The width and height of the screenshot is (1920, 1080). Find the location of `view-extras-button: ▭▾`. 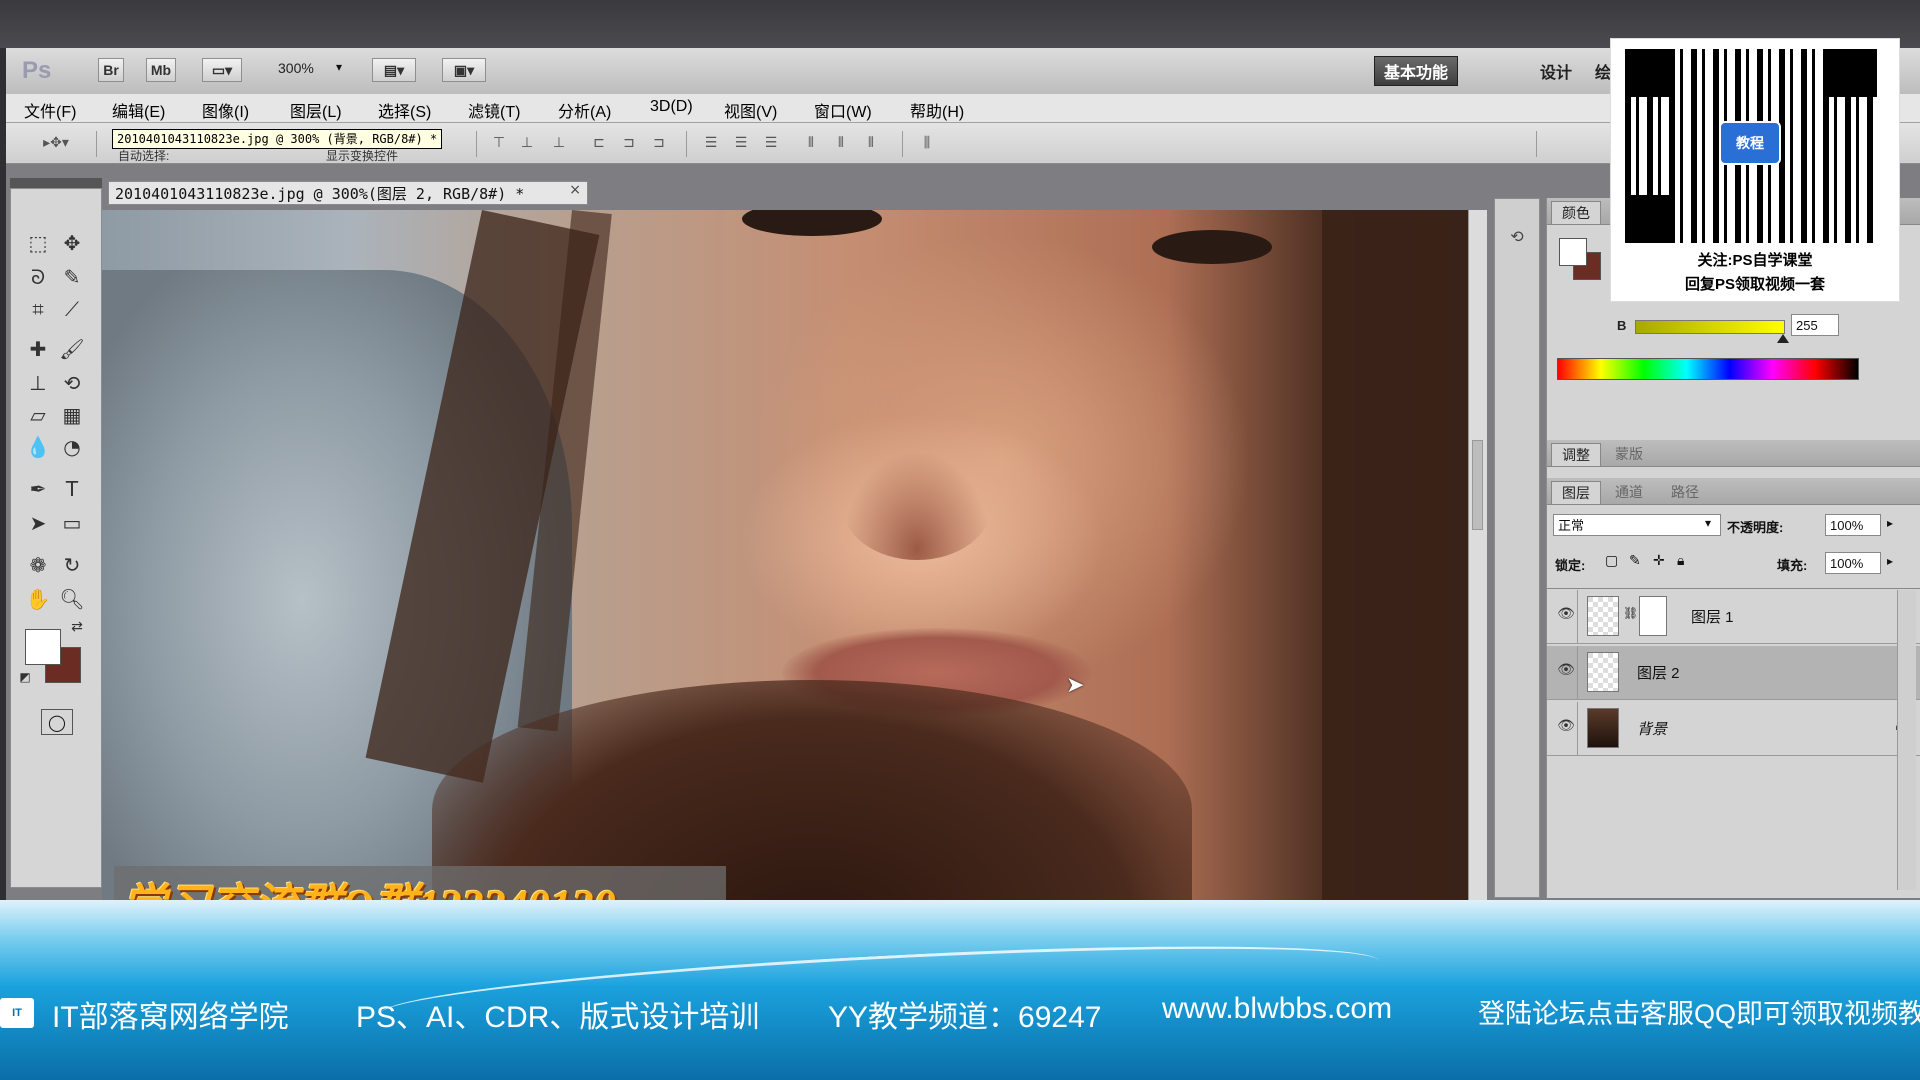

view-extras-button: ▭▾ is located at coordinates (222, 70).